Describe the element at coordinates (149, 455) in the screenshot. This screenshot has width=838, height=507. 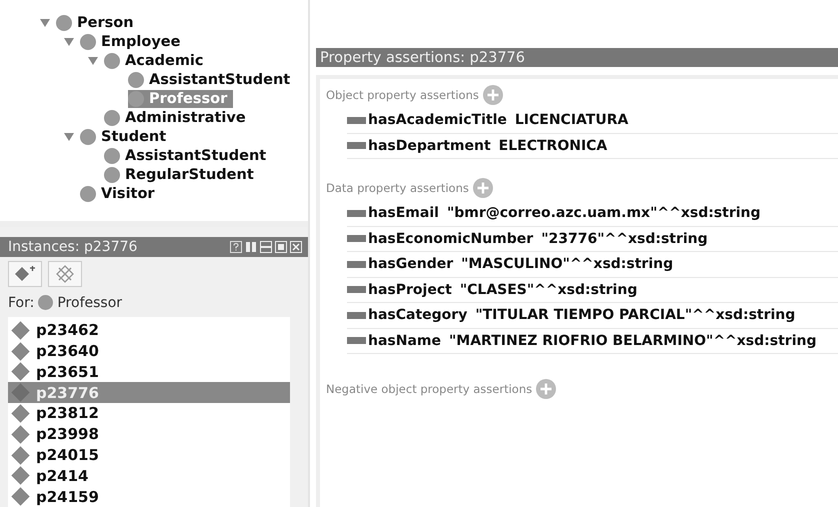
I see `instance-item: p24015` at that location.